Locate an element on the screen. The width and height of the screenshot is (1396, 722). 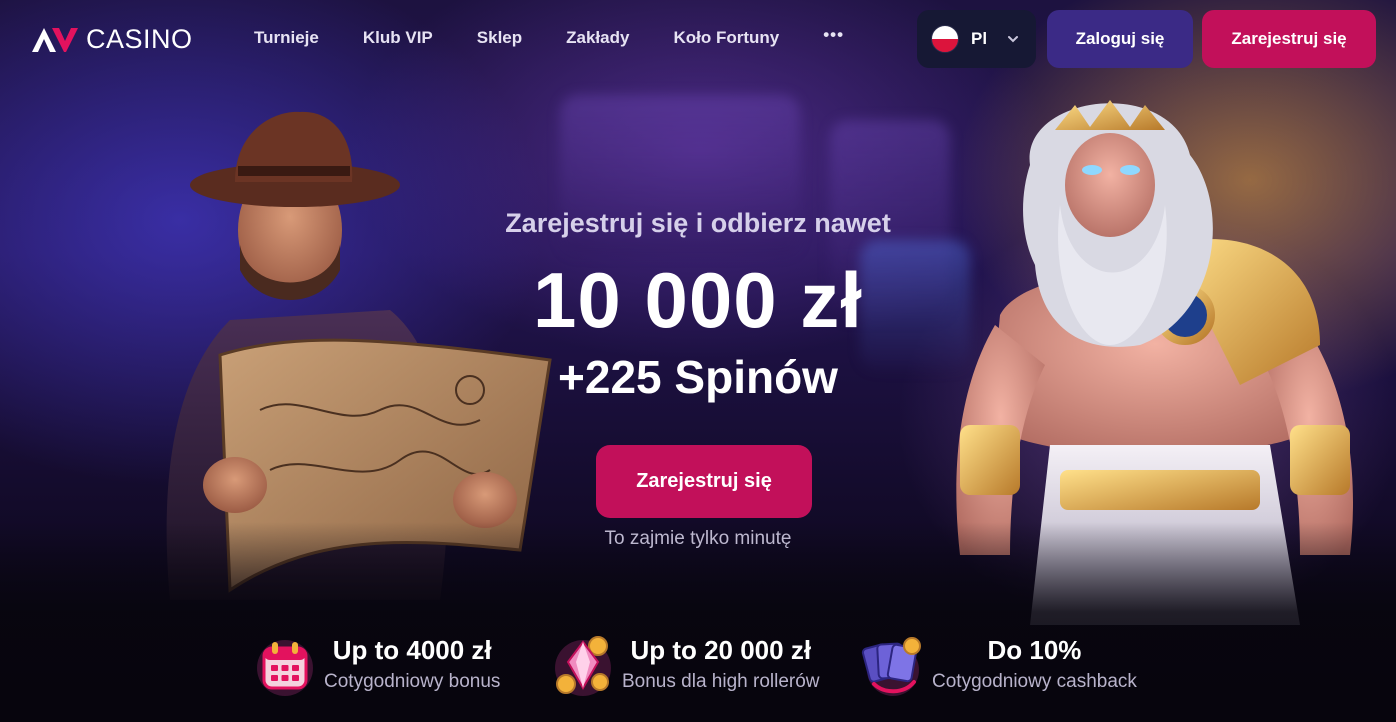
benefit-cashback: Do 10% Cotygodniowy cashback is located at coordinates (998, 665).